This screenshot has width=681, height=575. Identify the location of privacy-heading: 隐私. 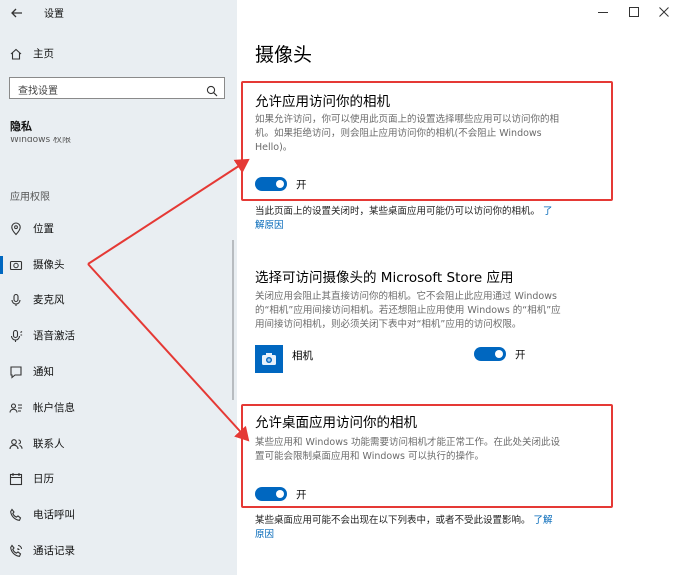
(21, 126).